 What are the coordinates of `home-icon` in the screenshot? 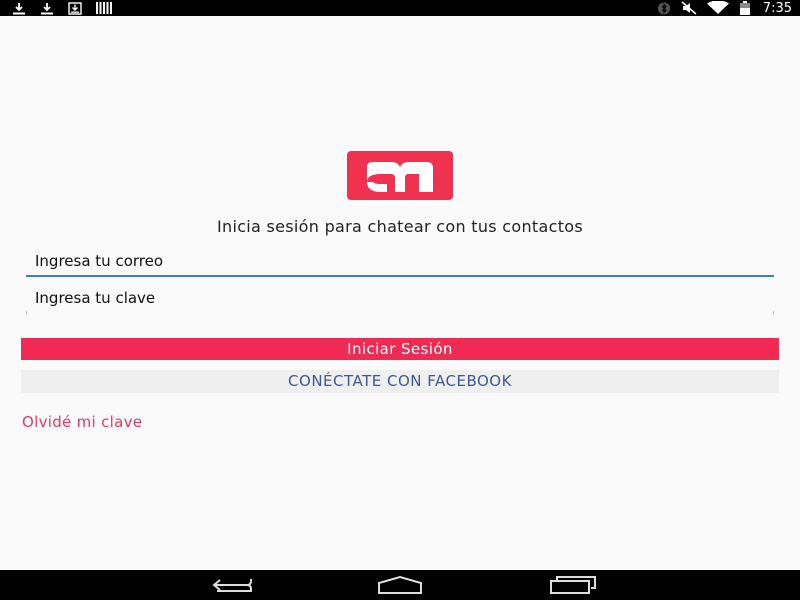 It's located at (400, 585).